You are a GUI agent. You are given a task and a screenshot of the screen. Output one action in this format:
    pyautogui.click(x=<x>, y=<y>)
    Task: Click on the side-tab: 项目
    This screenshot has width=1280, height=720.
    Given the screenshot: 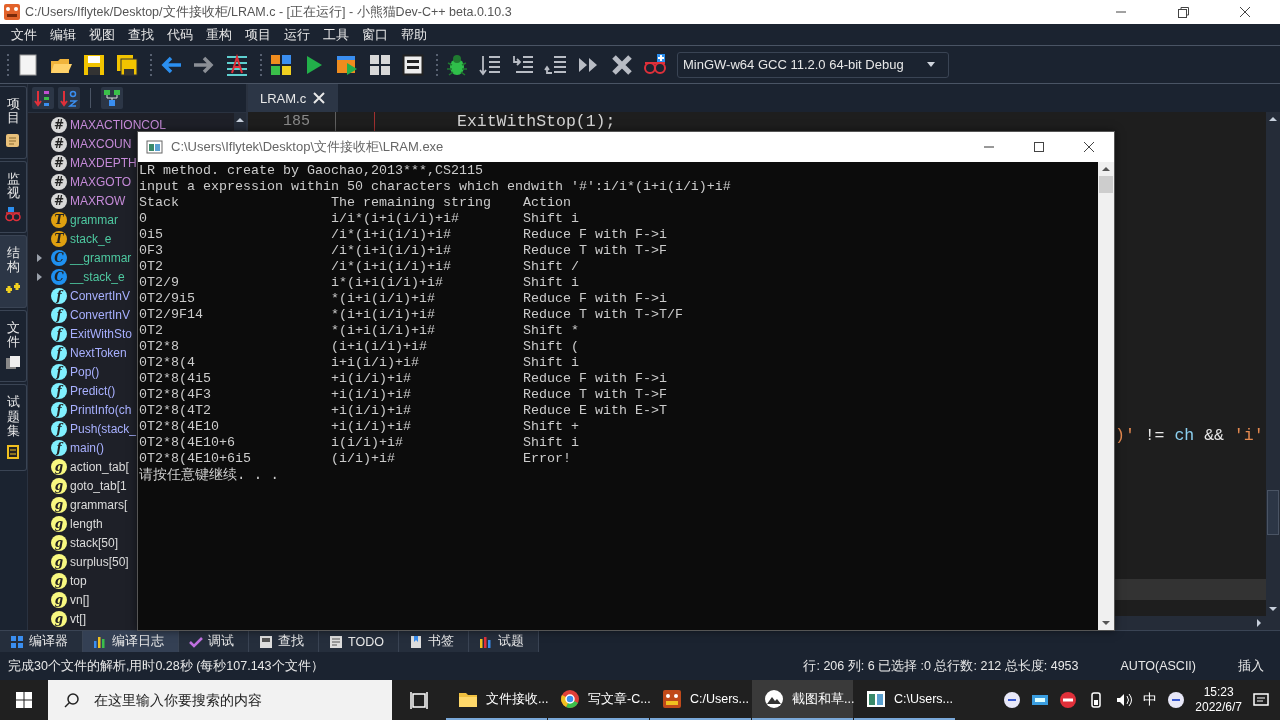 What is the action you would take?
    pyautogui.click(x=13, y=122)
    